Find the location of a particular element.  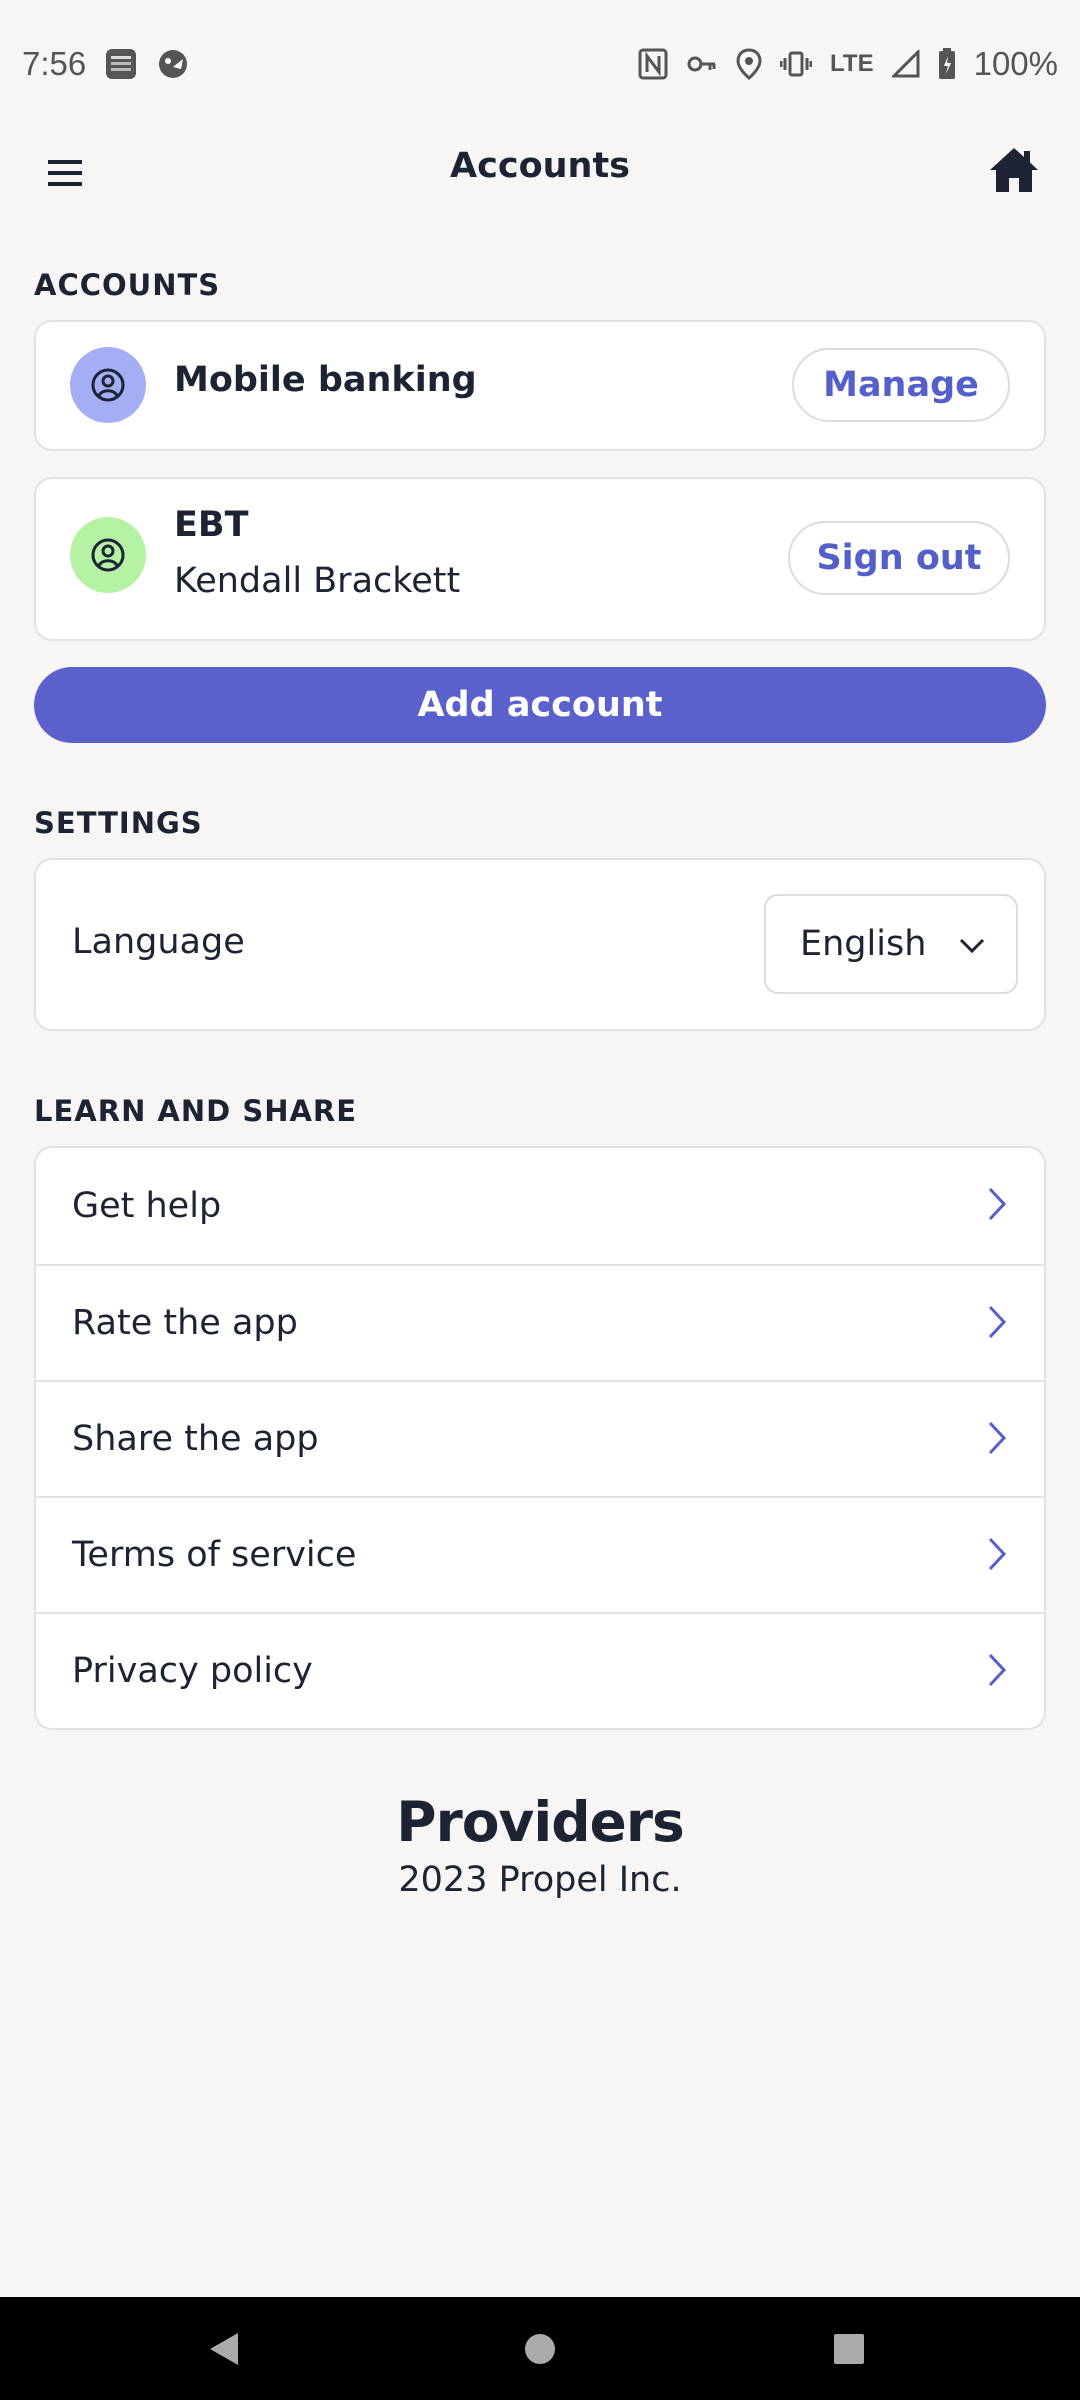

recents-button is located at coordinates (849, 2349).